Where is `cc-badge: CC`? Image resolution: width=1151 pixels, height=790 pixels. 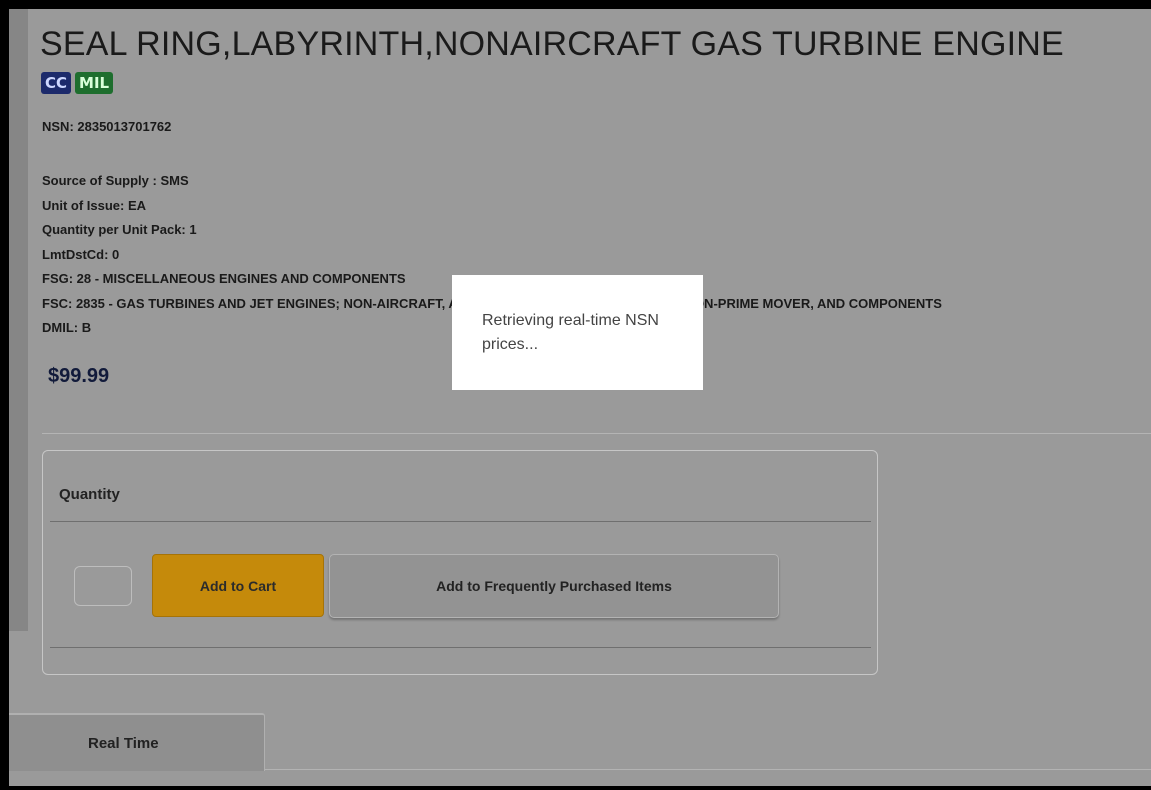
cc-badge: CC is located at coordinates (56, 83).